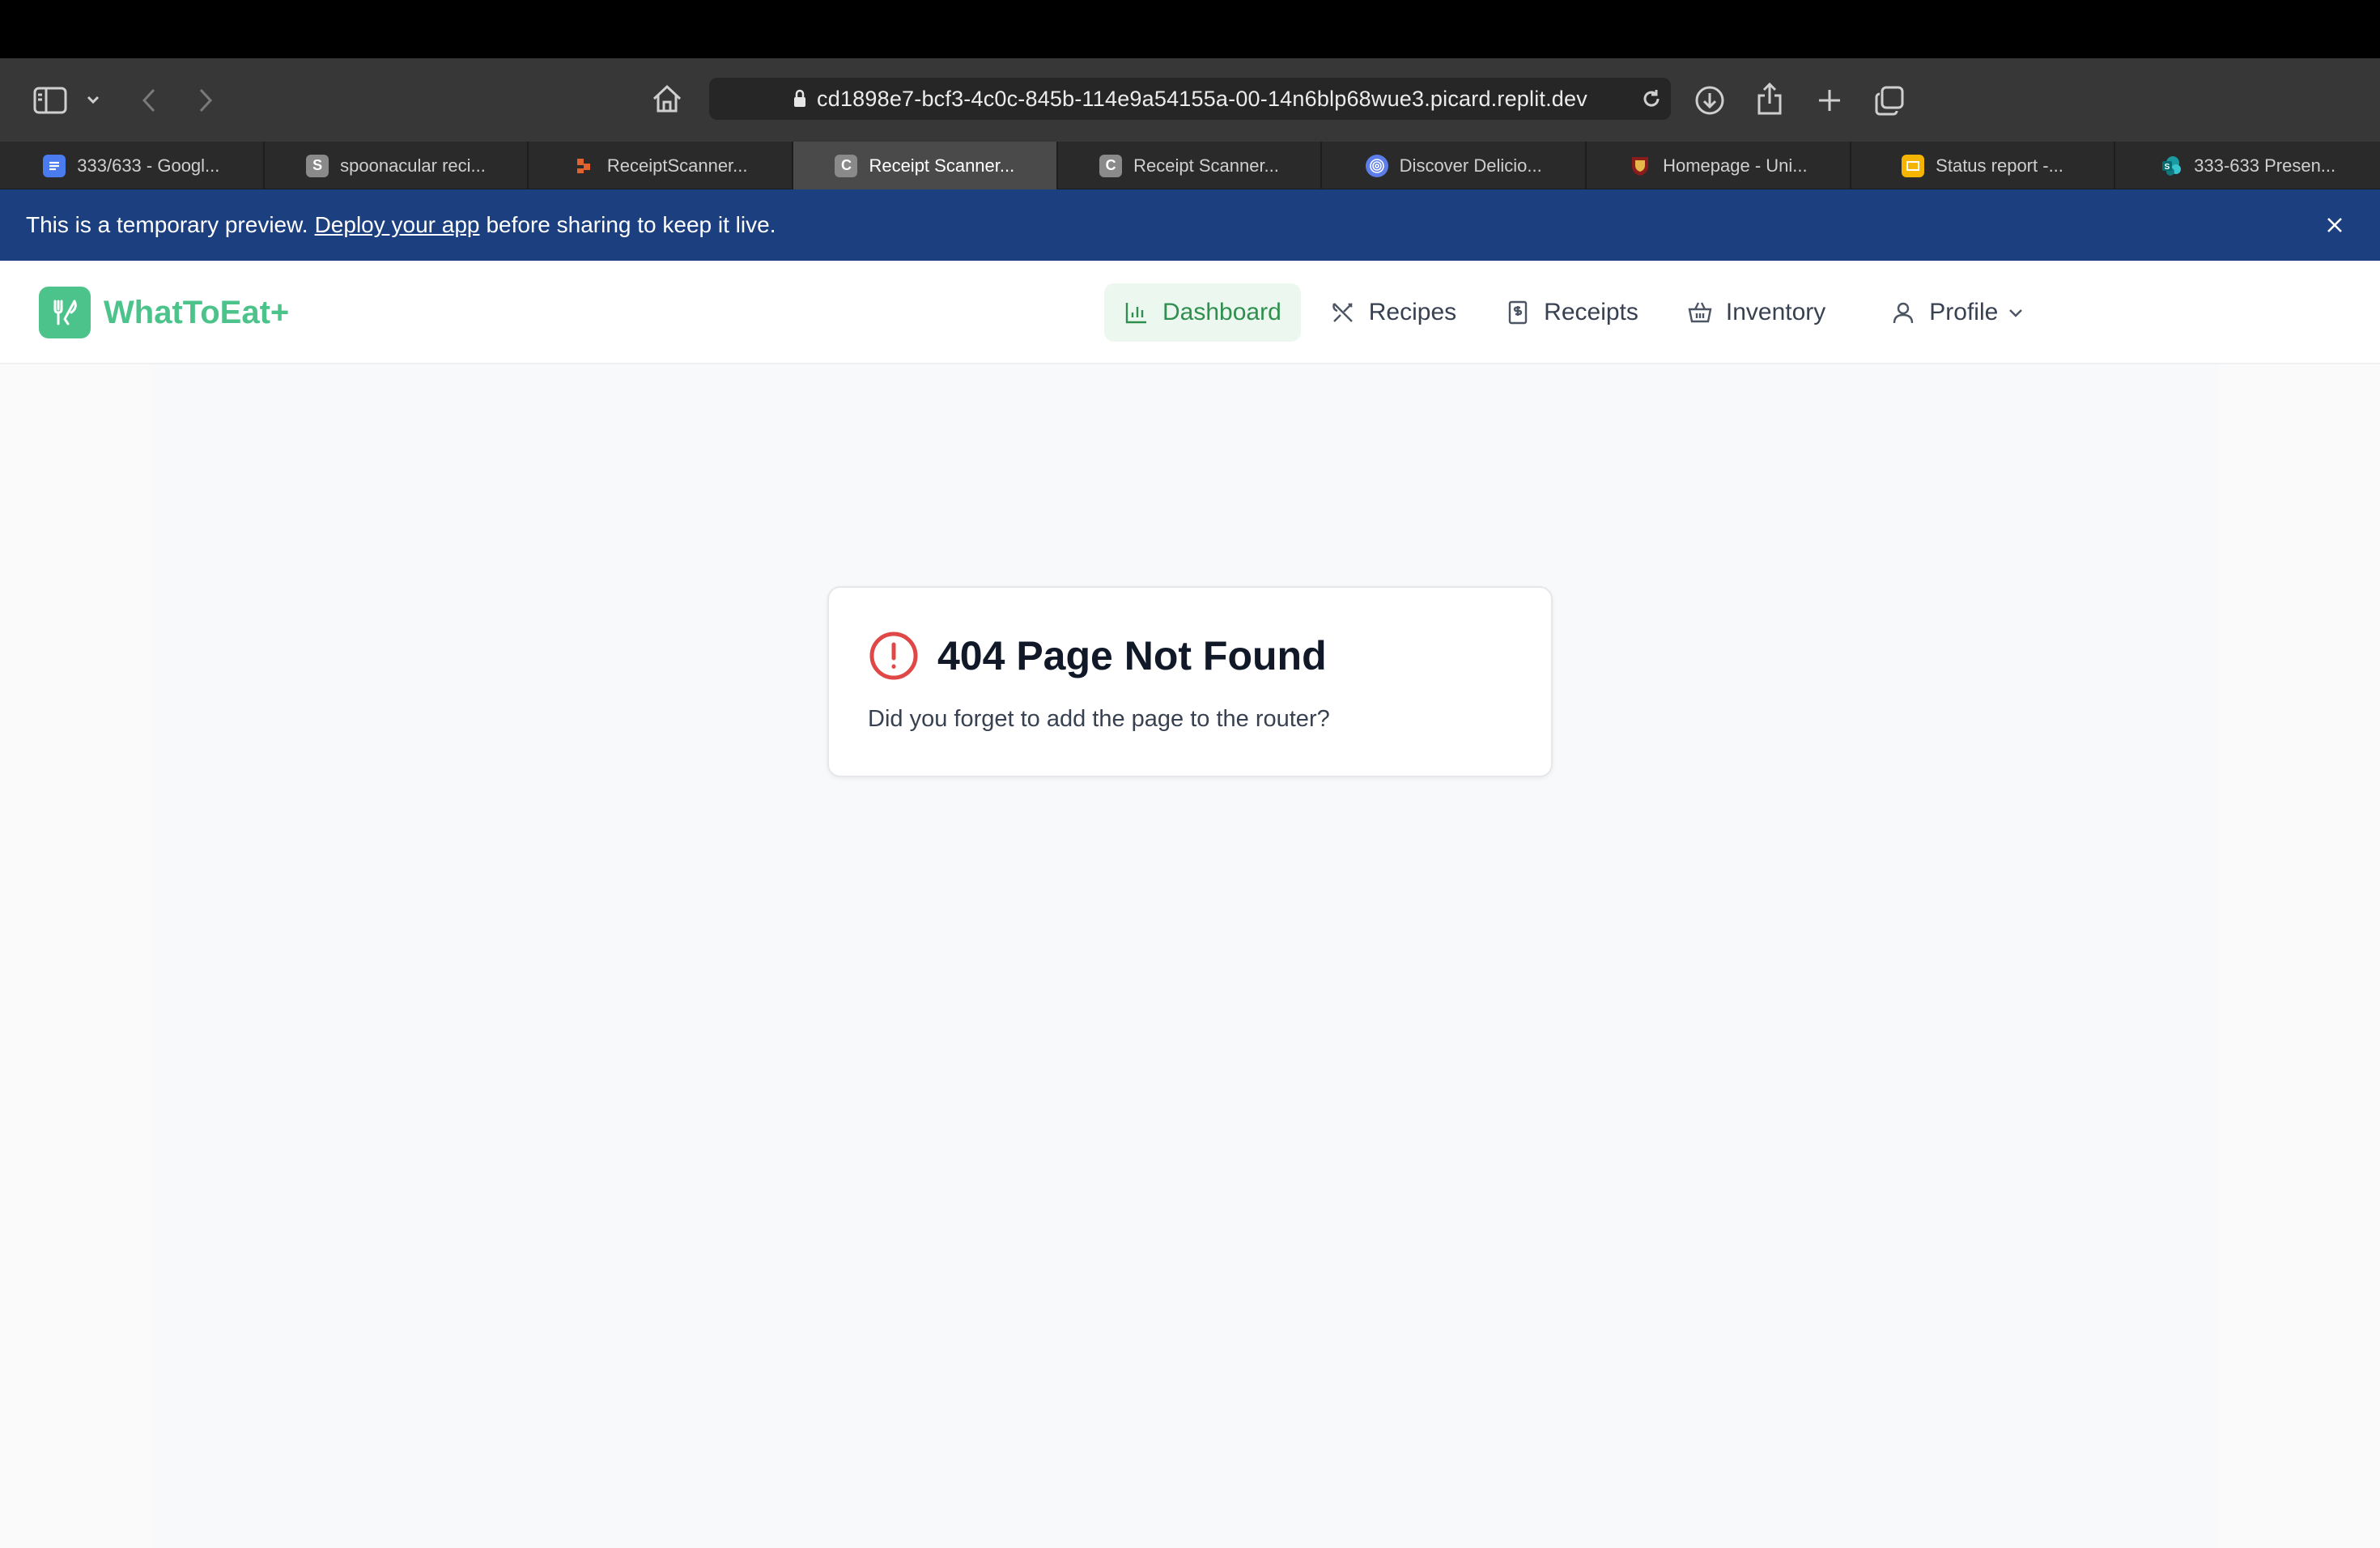 The height and width of the screenshot is (1548, 2380). I want to click on app-logo: WhatToEat+, so click(164, 312).